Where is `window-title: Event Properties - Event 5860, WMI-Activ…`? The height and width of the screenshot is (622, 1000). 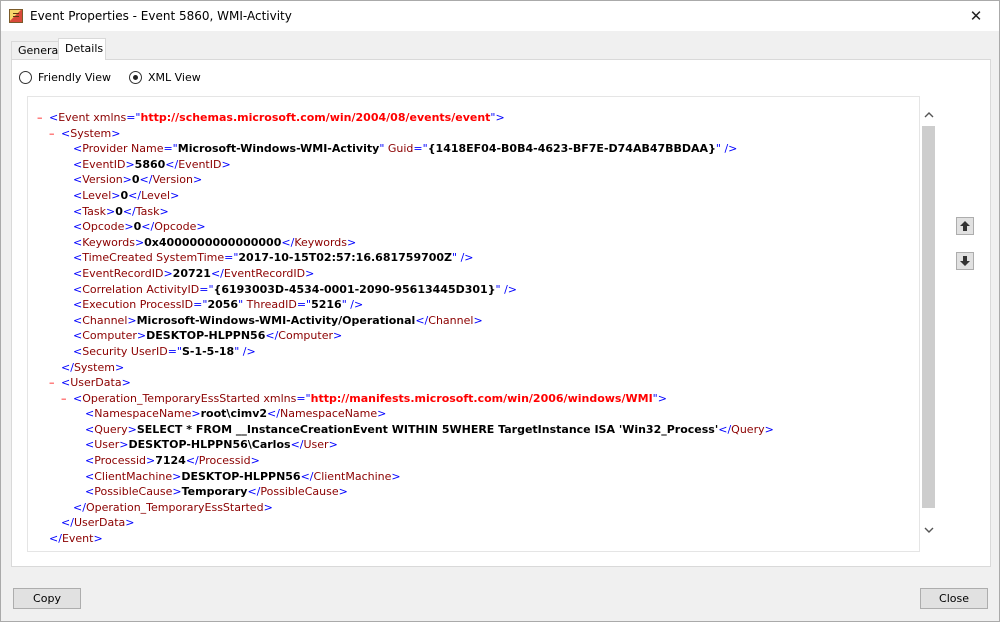
window-title: Event Properties - Event 5860, WMI-Activ… is located at coordinates (161, 16).